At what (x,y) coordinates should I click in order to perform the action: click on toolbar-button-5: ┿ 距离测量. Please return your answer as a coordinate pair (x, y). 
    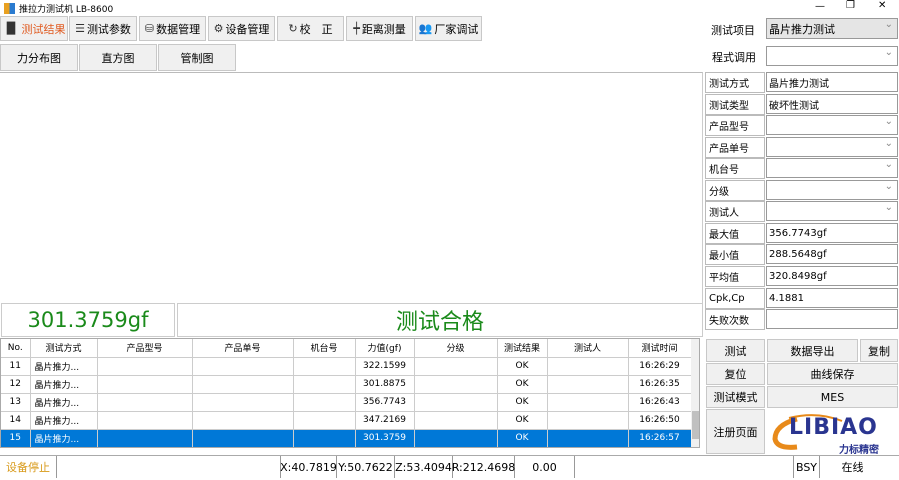
    Looking at the image, I should click on (379, 28).